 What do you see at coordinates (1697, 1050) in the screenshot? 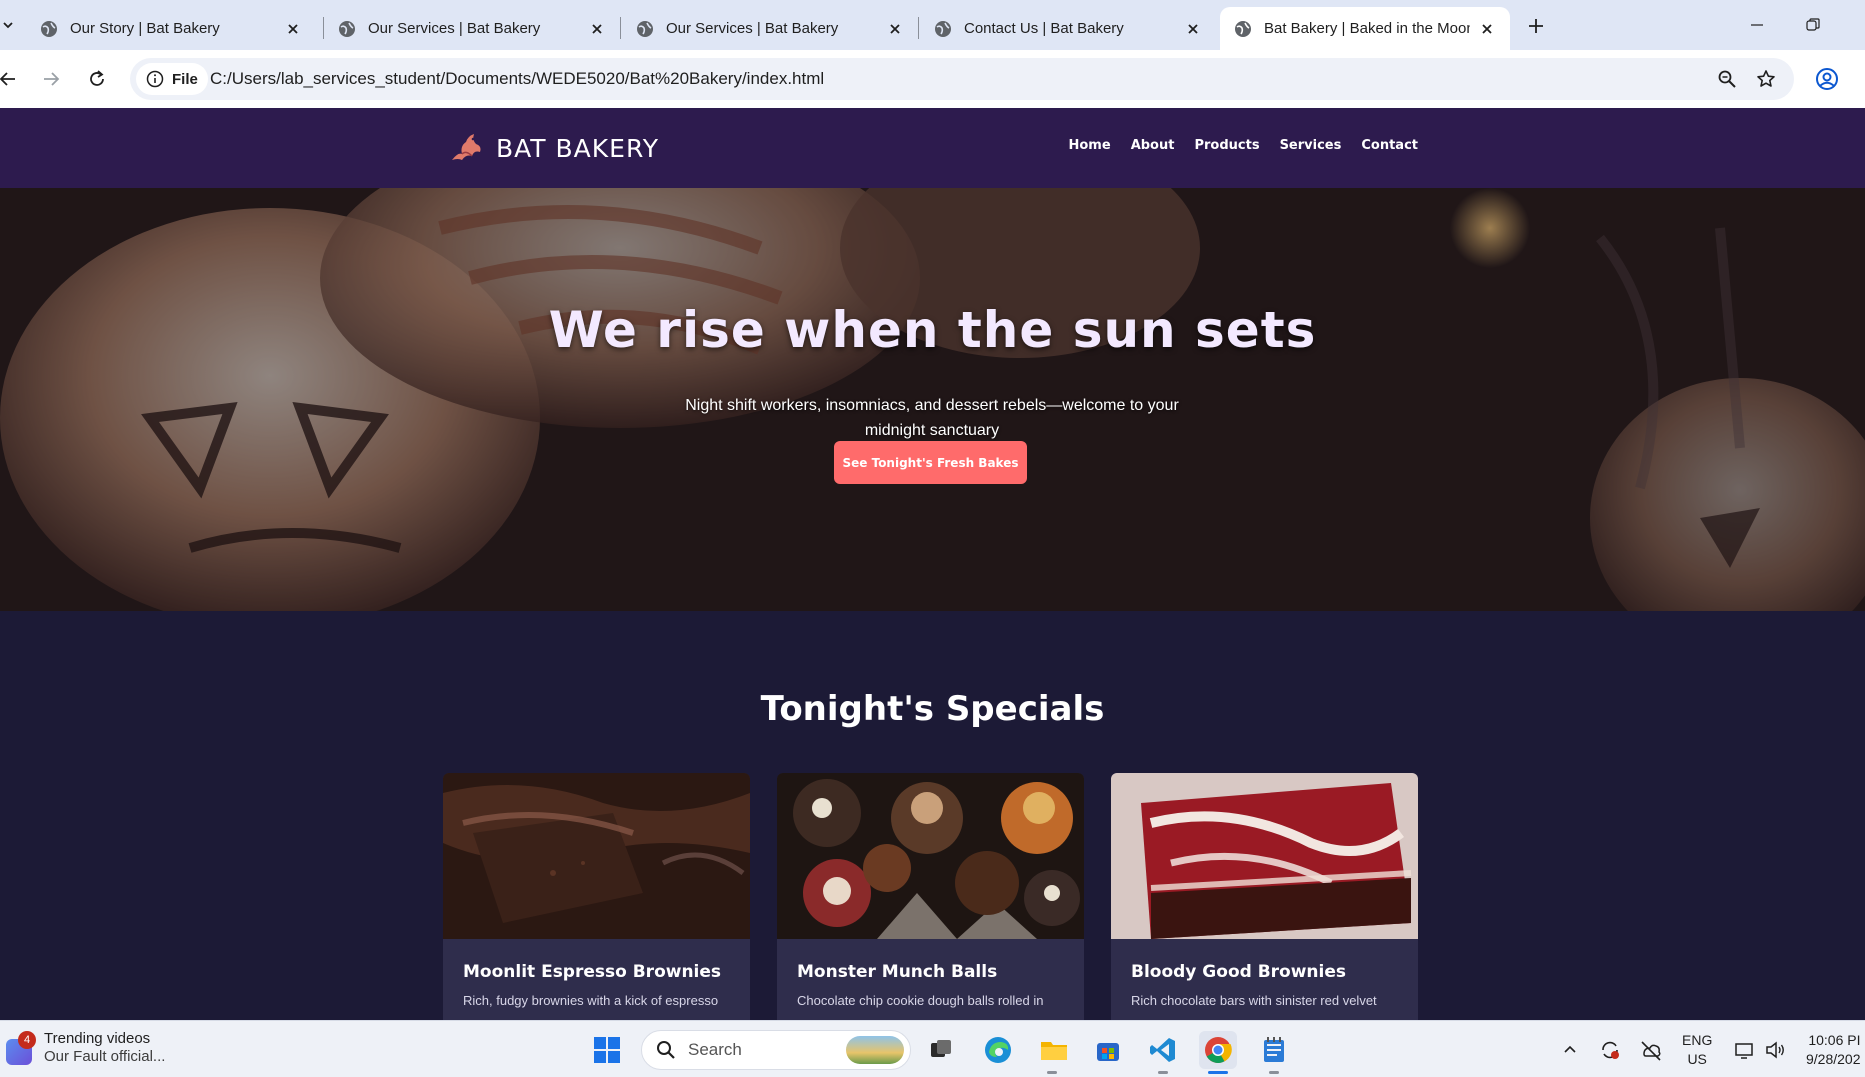
I see `language-indicator: ENG US` at bounding box center [1697, 1050].